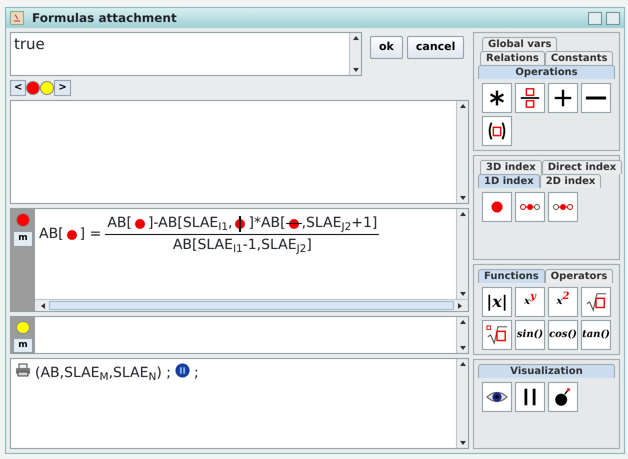  What do you see at coordinates (293, 223) in the screenshot?
I see `placeholder-icon` at bounding box center [293, 223].